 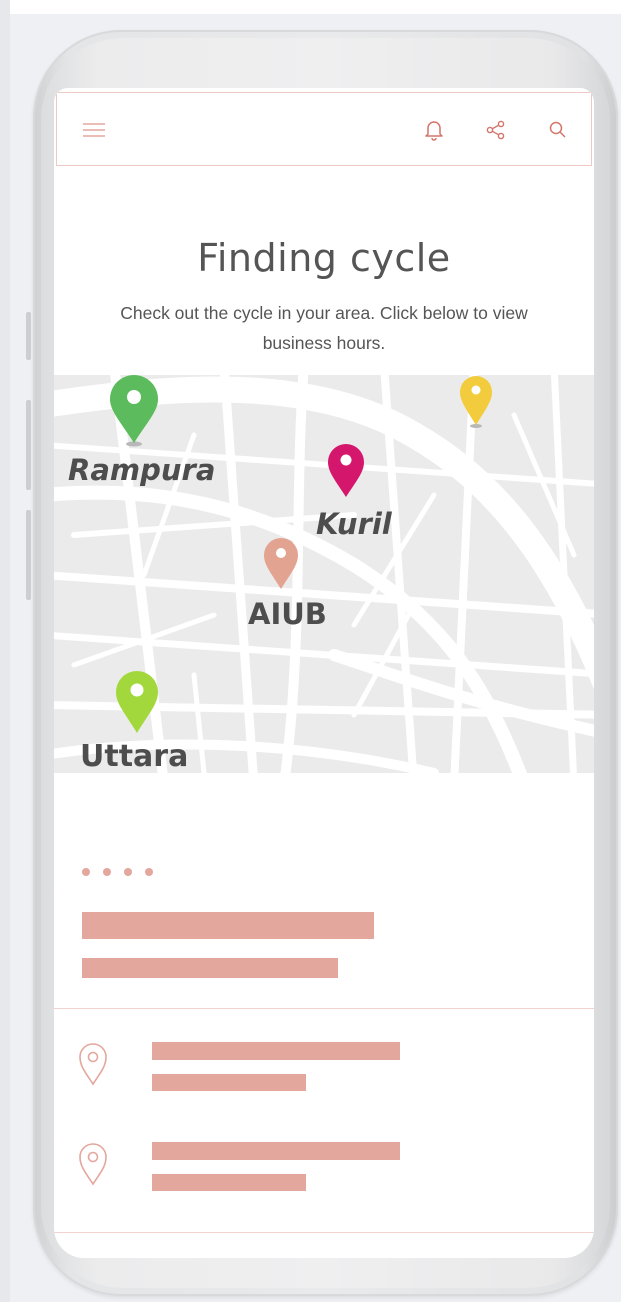 What do you see at coordinates (476, 404) in the screenshot?
I see `map-pin-yellow` at bounding box center [476, 404].